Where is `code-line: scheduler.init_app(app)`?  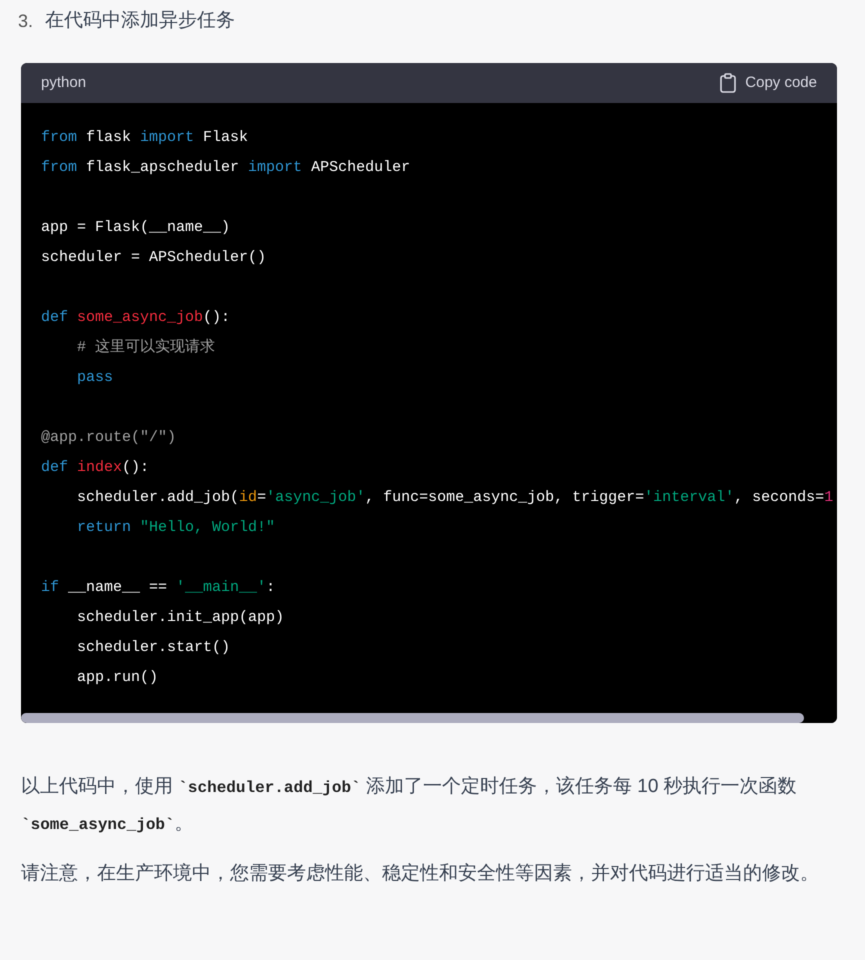 code-line: scheduler.init_app(app) is located at coordinates (180, 618).